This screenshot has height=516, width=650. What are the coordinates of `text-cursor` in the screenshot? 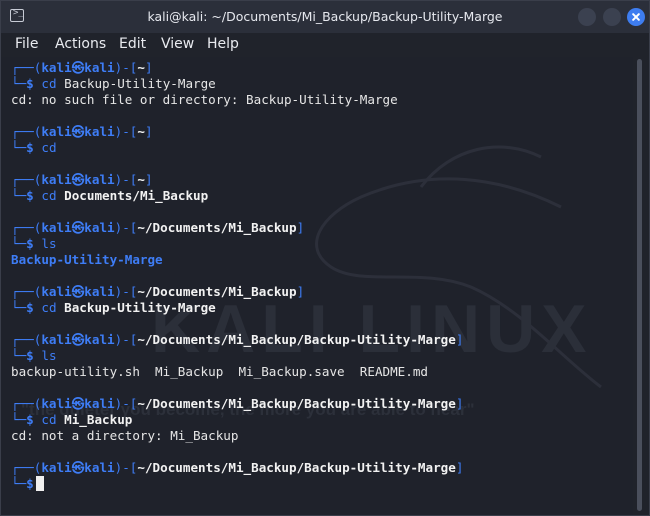 It's located at (39, 483).